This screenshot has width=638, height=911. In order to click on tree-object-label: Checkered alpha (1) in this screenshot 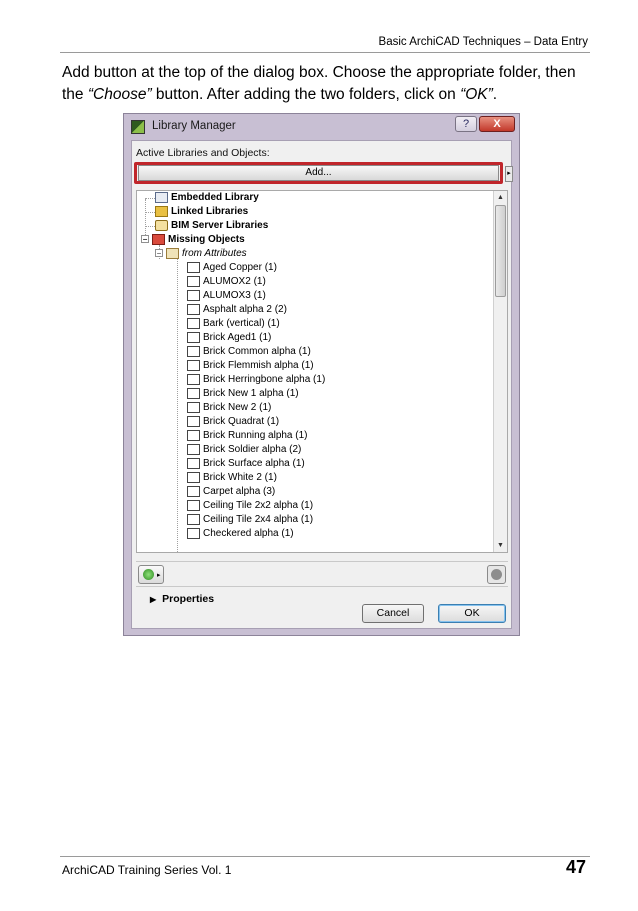, I will do `click(248, 533)`.